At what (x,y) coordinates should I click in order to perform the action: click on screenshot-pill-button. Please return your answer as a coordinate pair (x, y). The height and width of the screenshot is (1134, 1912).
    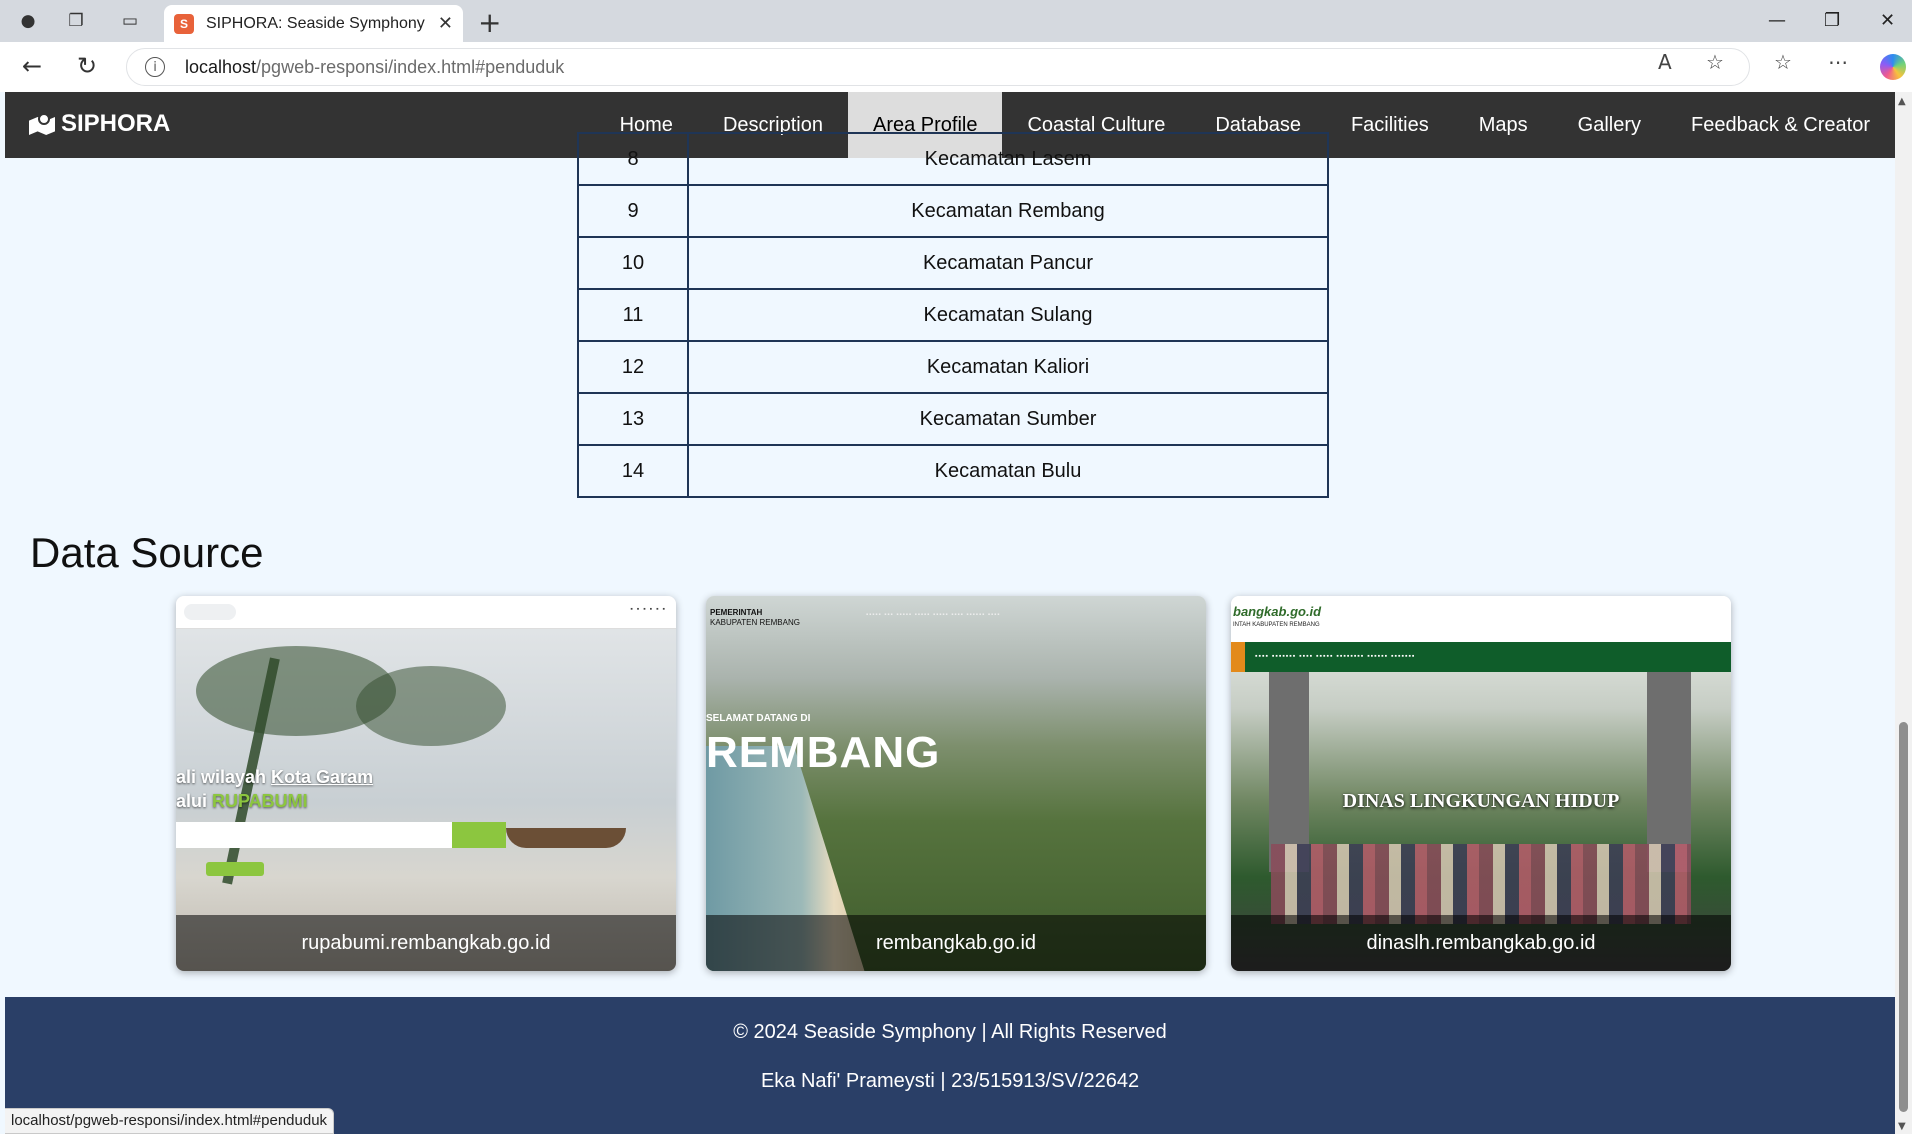
    Looking at the image, I should click on (235, 869).